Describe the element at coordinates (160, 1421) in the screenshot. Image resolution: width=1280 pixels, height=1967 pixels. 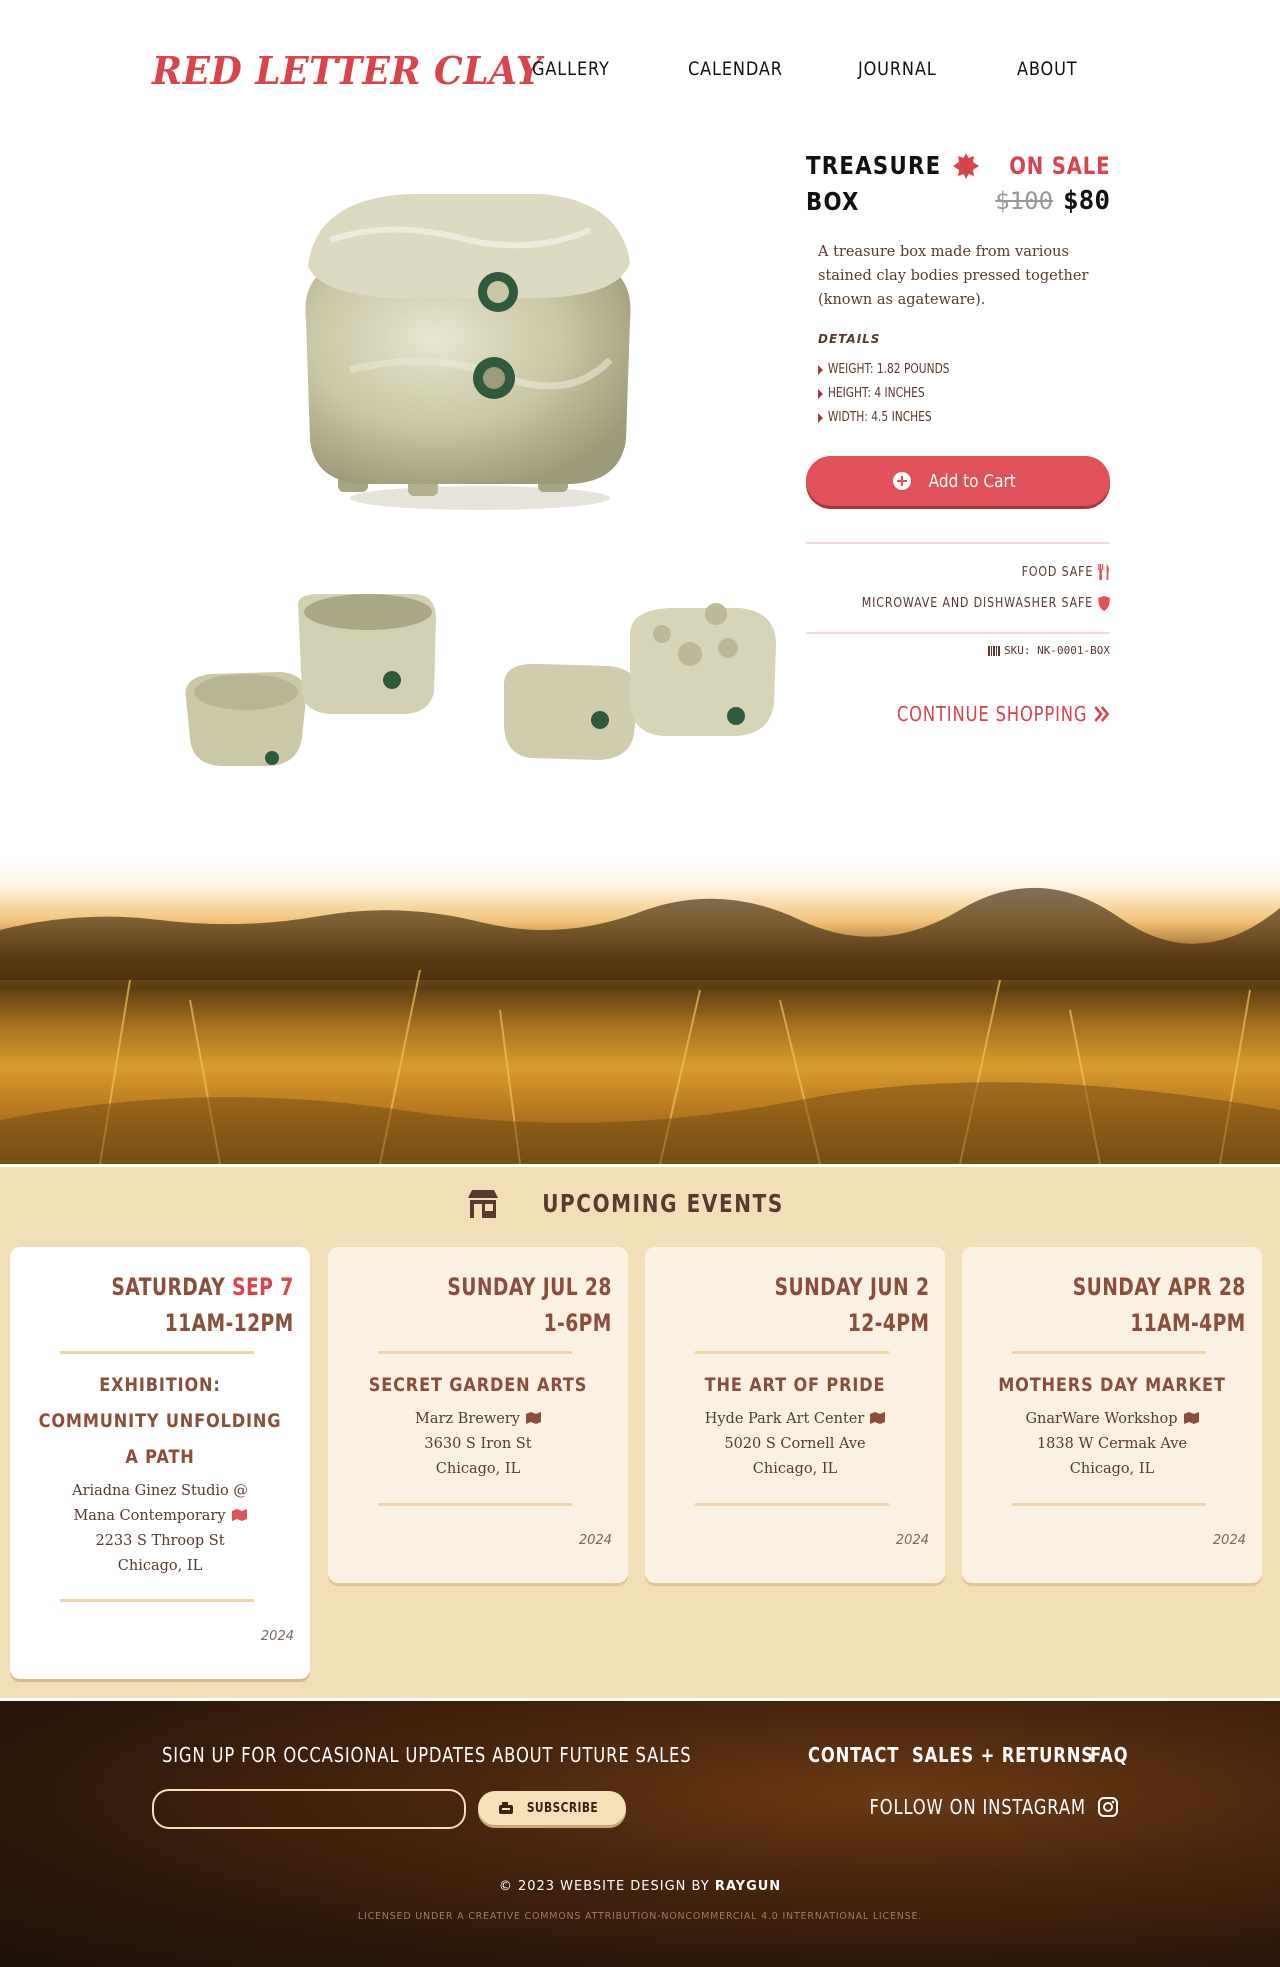
I see `event-title: EXHIBITION: COMMUNITY UNFOLDING A PATH` at that location.